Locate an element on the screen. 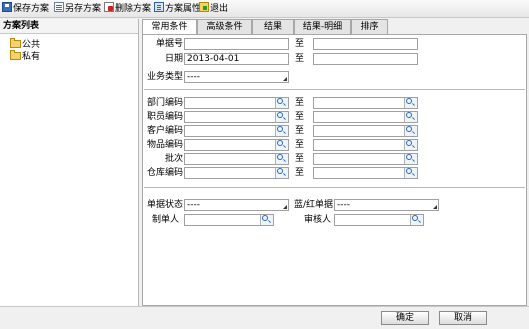 The image size is (529, 329). customer-code-from-input is located at coordinates (236, 131).